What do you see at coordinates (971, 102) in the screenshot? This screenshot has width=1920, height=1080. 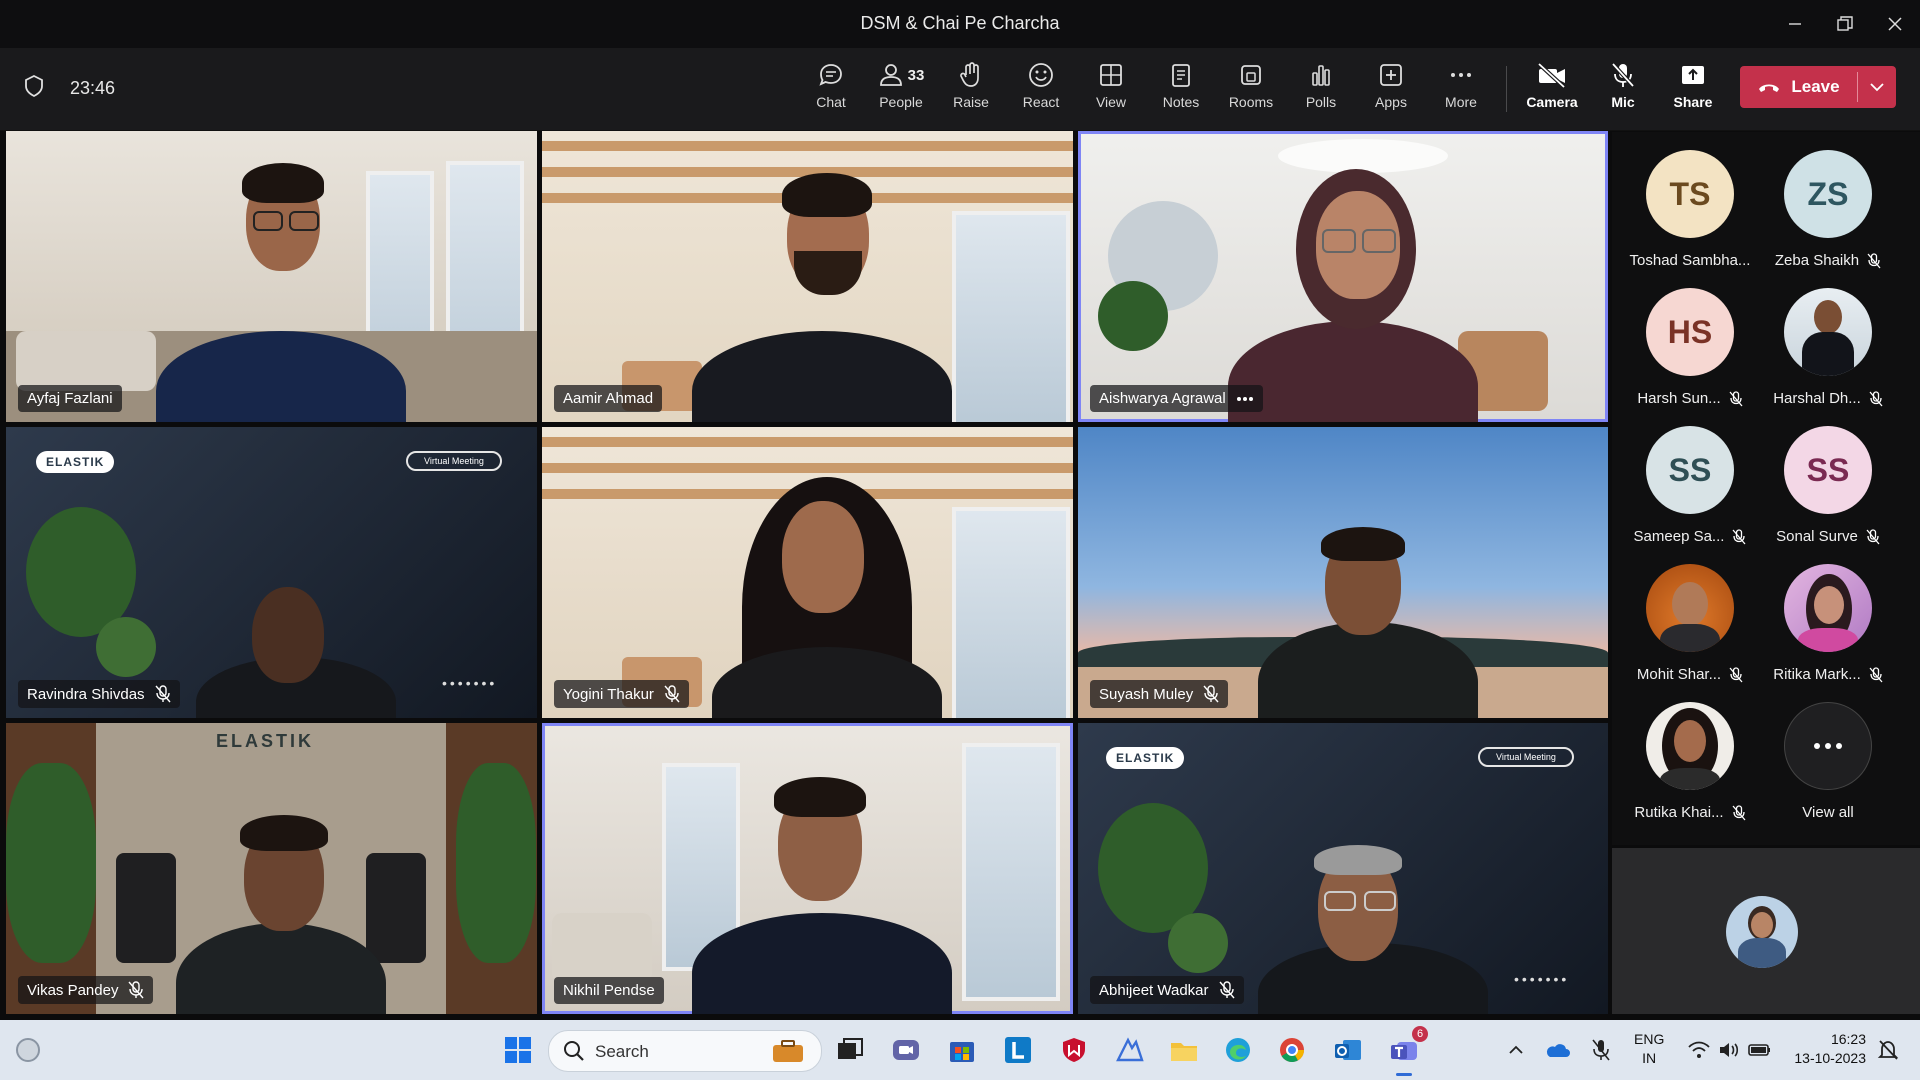 I see `raise-label: Raise` at bounding box center [971, 102].